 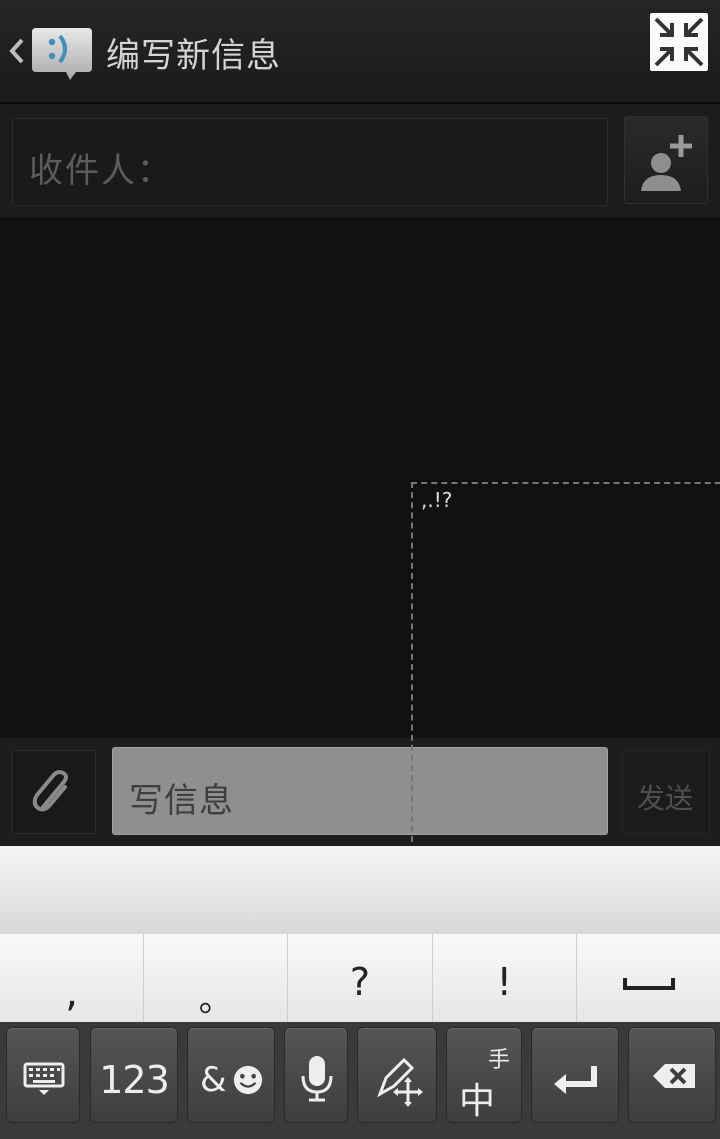 What do you see at coordinates (498, 1060) in the screenshot?
I see `ime-sub-label: 手` at bounding box center [498, 1060].